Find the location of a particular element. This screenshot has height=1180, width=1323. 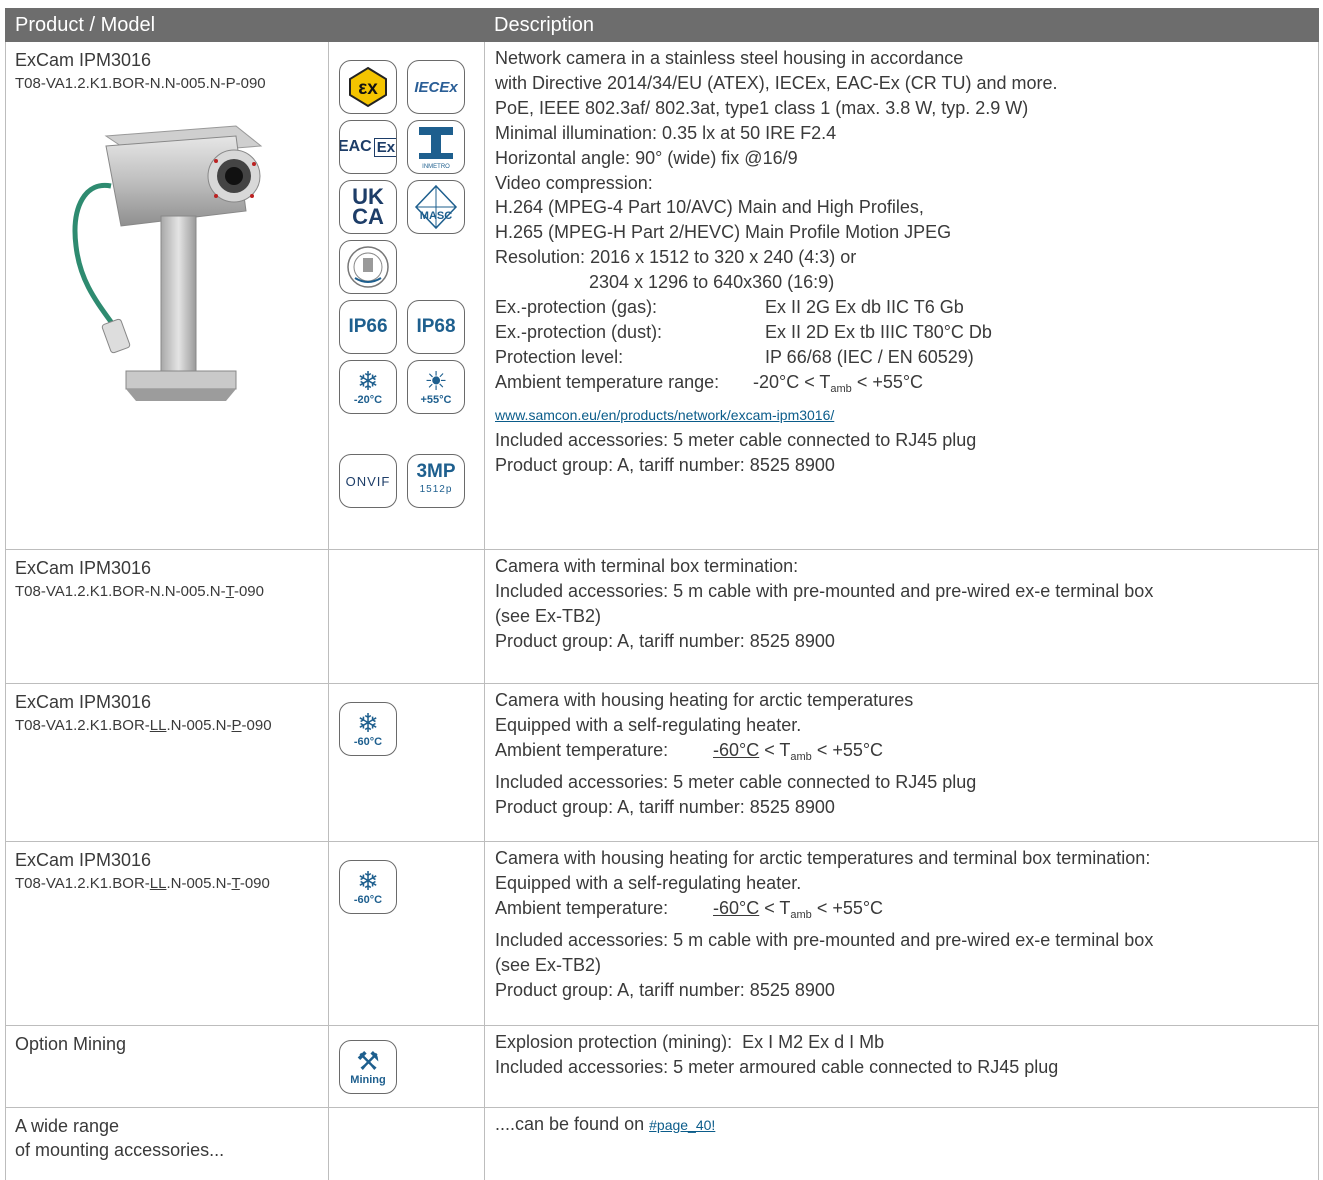

header-product-model: Product / Model is located at coordinates (85, 25).